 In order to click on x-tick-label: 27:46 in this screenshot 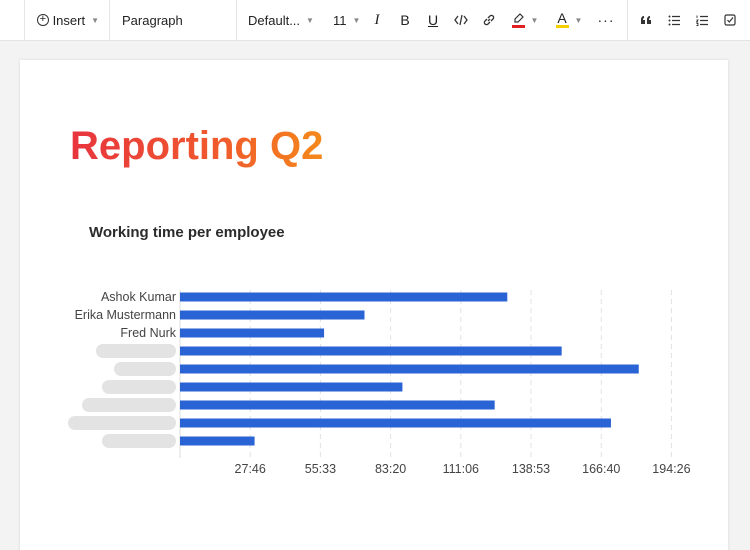, I will do `click(250, 469)`.